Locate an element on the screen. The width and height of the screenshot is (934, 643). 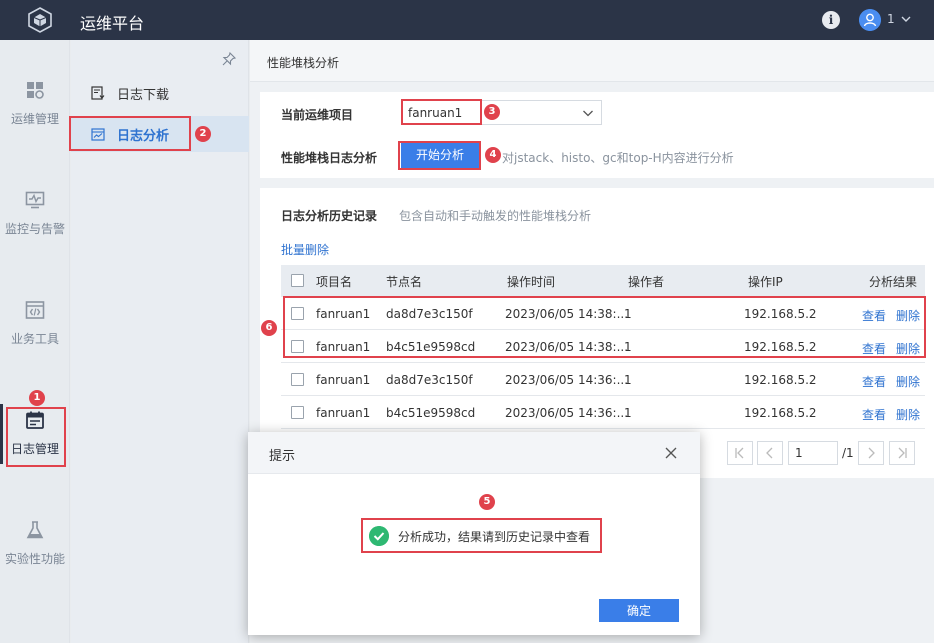
annotation-badge-5: 5 is located at coordinates (487, 502).